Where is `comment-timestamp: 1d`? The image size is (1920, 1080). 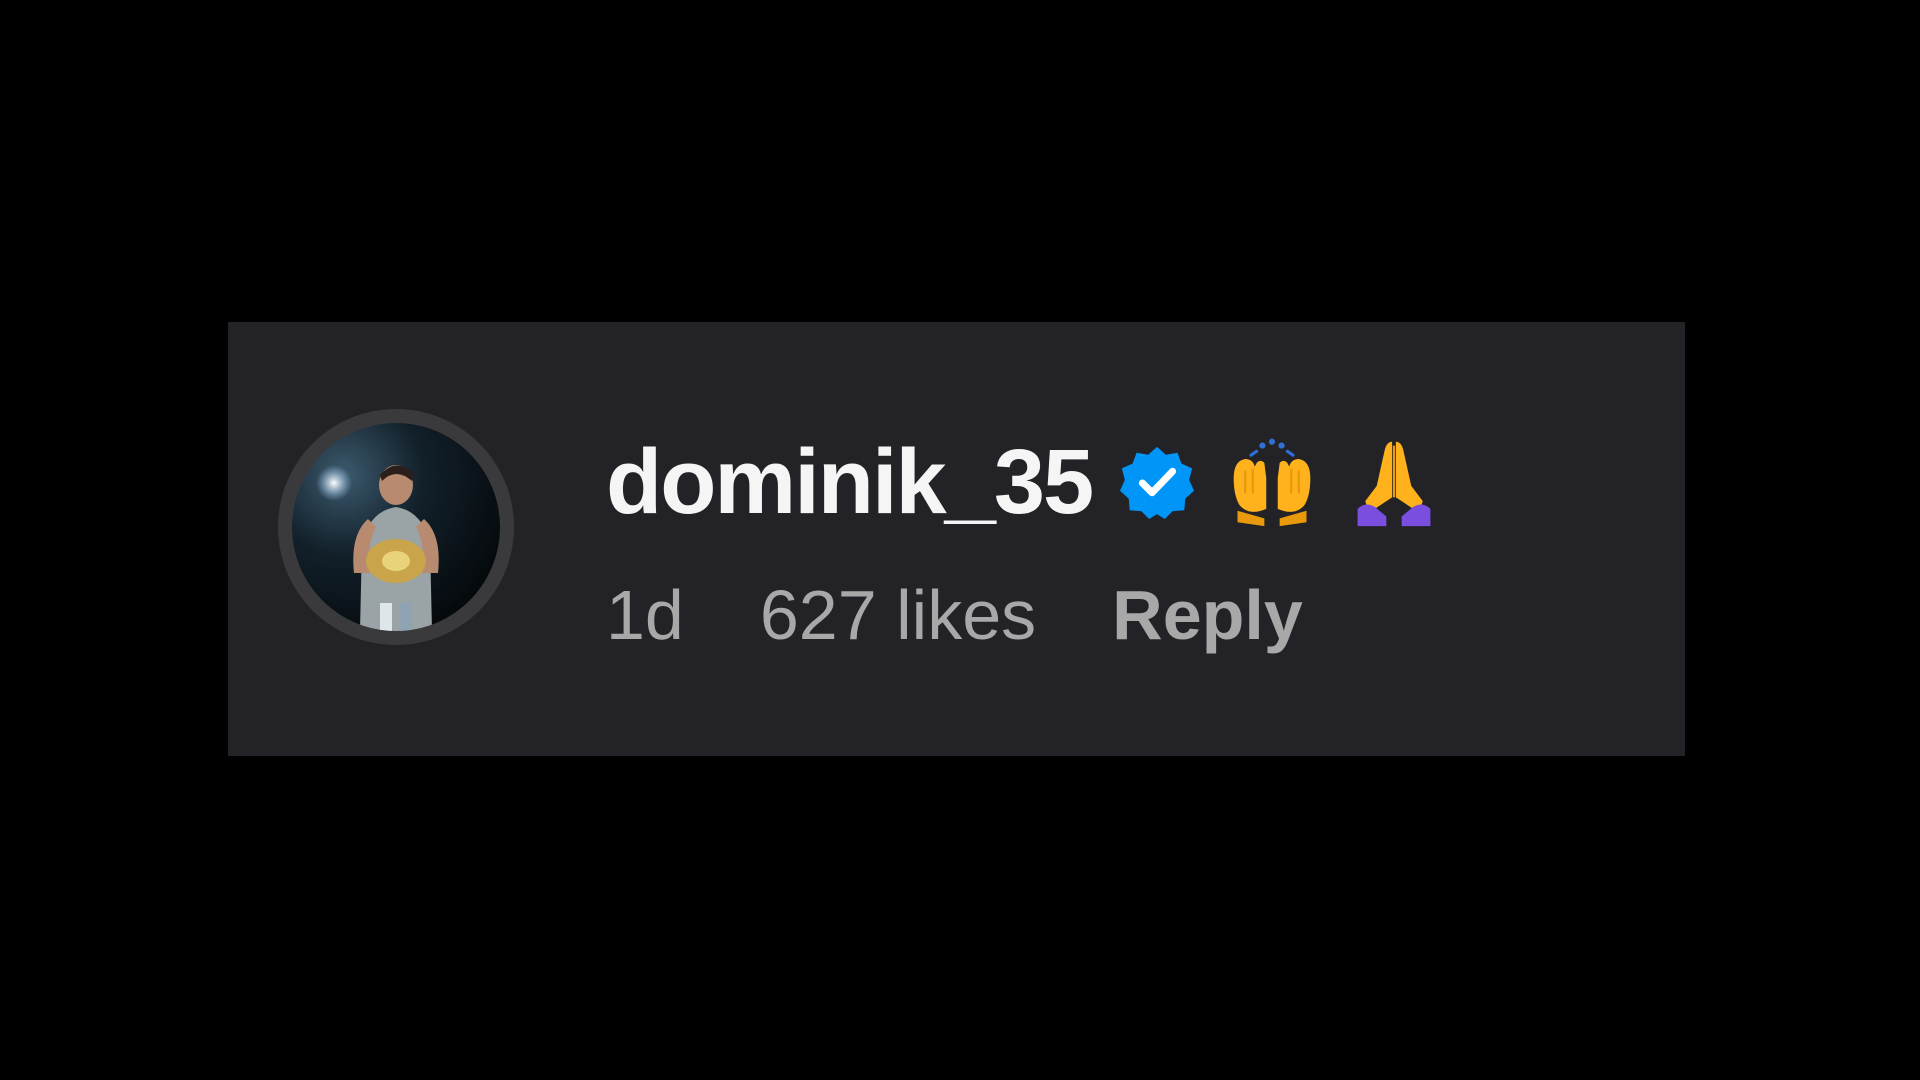
comment-timestamp: 1d is located at coordinates (645, 615).